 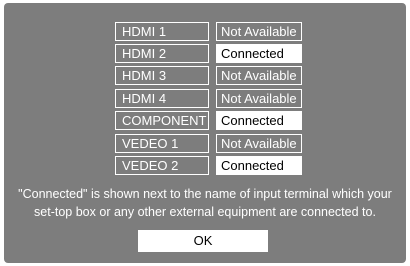 I want to click on input-name: HDMI 4, so click(x=162, y=98).